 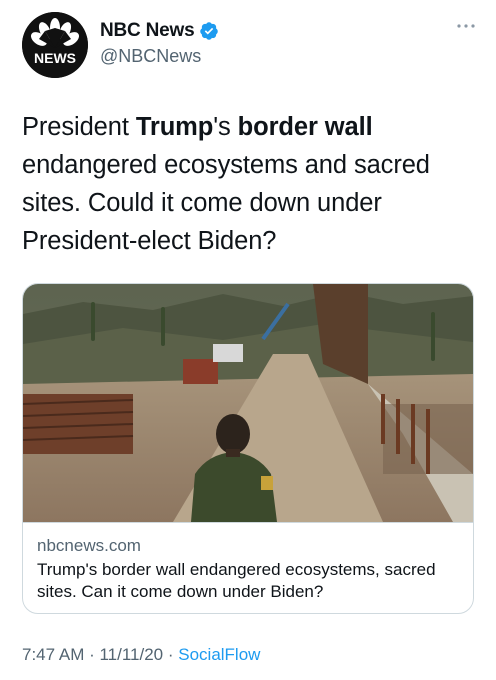 What do you see at coordinates (131, 654) in the screenshot?
I see `tweet-date: 11/11/20` at bounding box center [131, 654].